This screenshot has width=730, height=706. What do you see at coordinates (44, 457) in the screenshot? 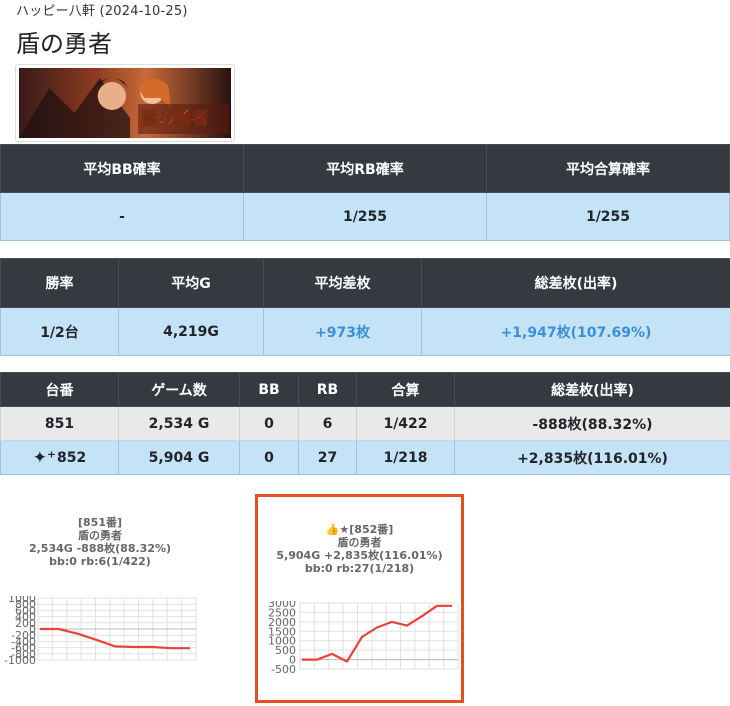
I see `sparkle-icon: ✦⁺` at bounding box center [44, 457].